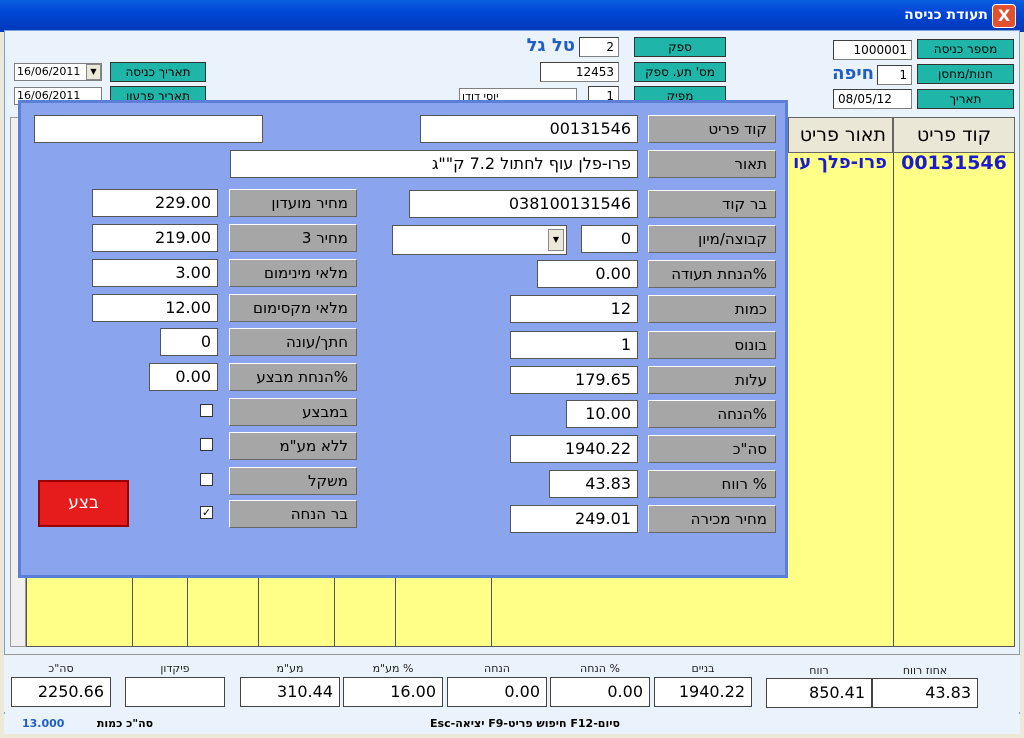 This screenshot has width=1024, height=738. What do you see at coordinates (946, 15) in the screenshot?
I see `window-title: תעודת כניסה` at bounding box center [946, 15].